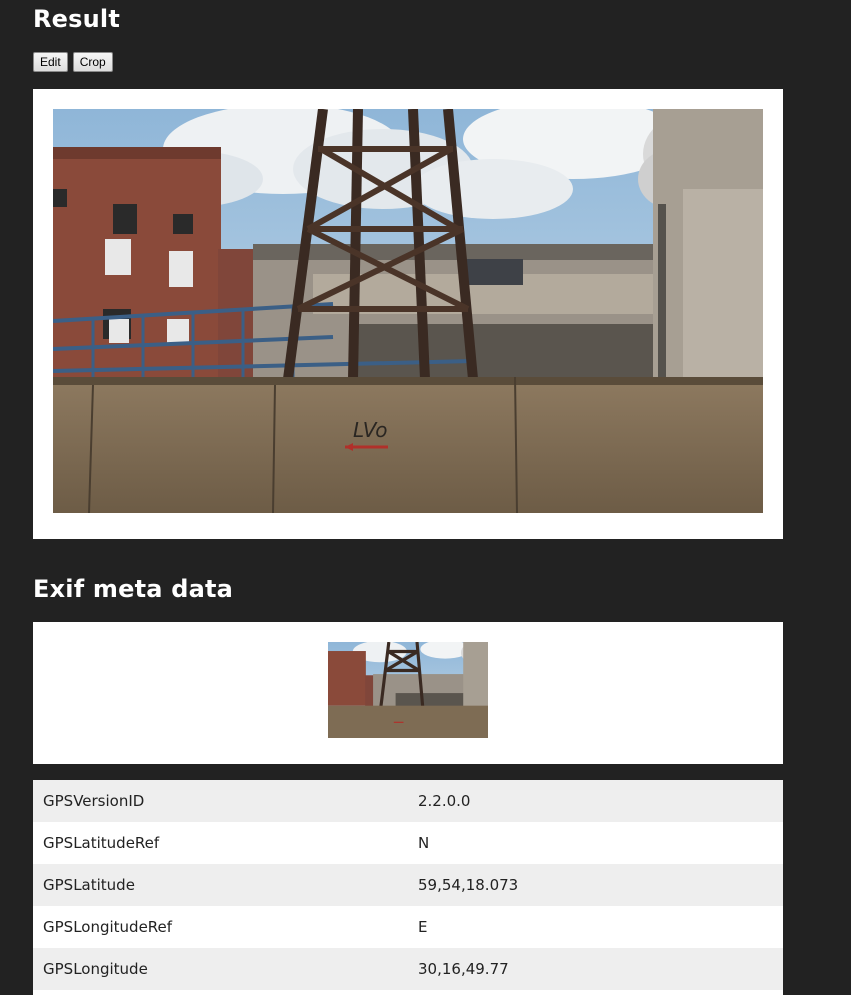 This screenshot has width=851, height=995. What do you see at coordinates (101, 843) in the screenshot?
I see `exif-key: GPSLatitudeRef` at bounding box center [101, 843].